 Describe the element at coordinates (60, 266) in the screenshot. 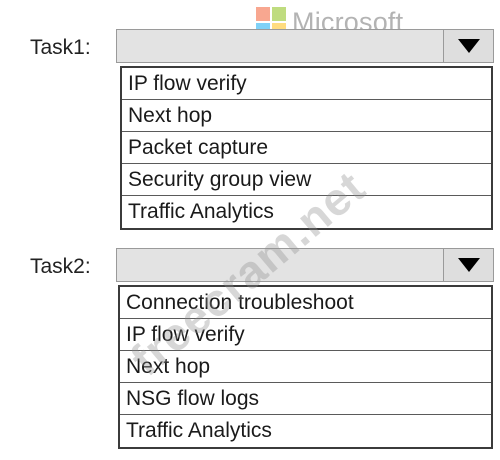

I see `task2-label: Task2:` at that location.